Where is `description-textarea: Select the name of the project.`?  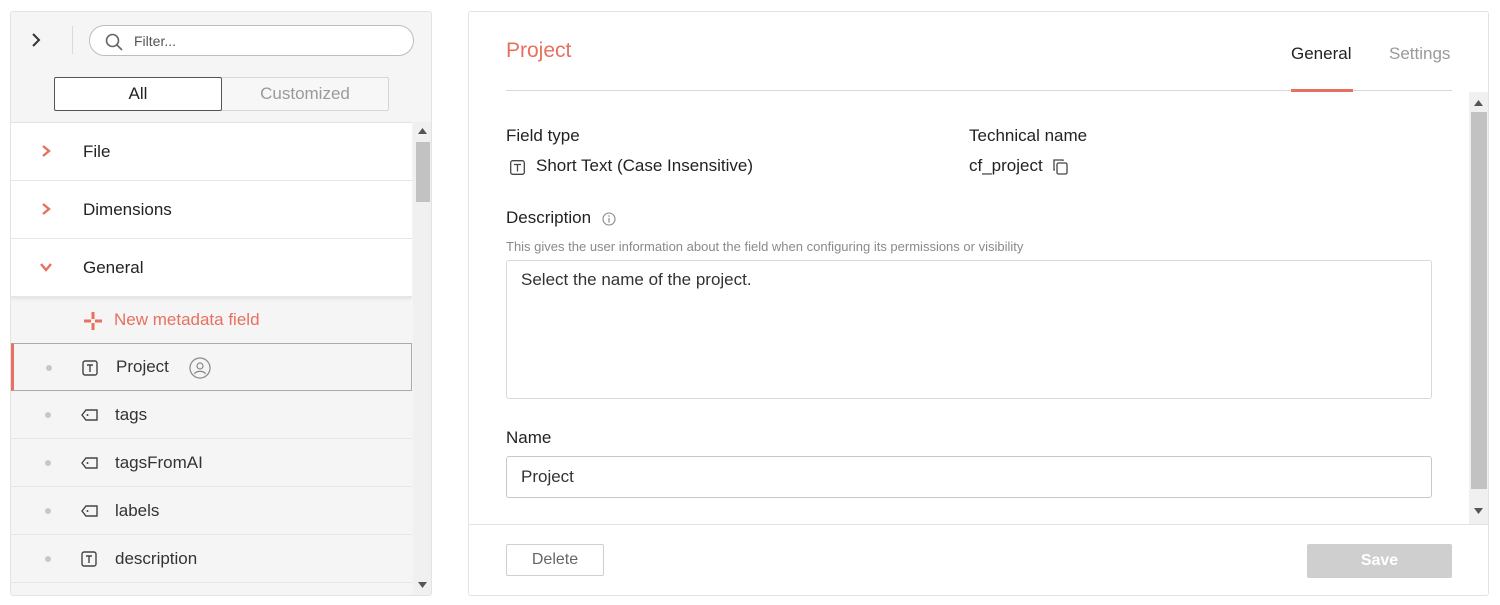
description-textarea: Select the name of the project. is located at coordinates (969, 329).